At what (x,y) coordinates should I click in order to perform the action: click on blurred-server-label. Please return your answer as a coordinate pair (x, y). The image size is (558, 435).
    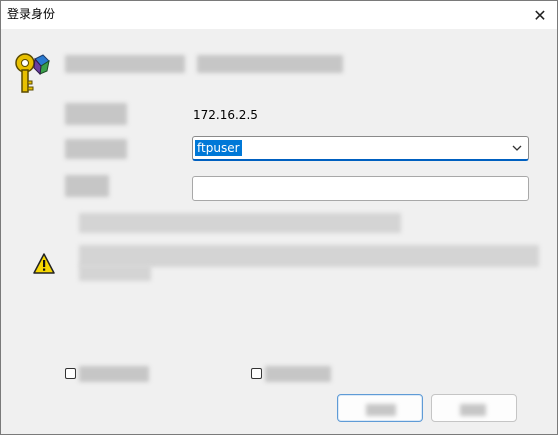
    Looking at the image, I should click on (96, 114).